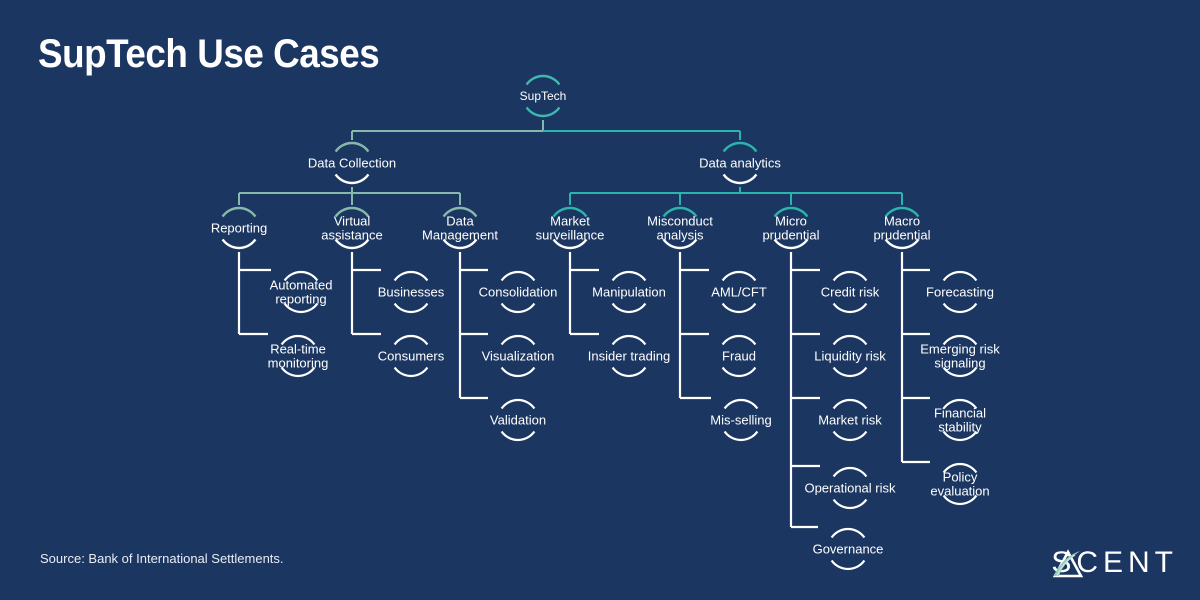 The image size is (1200, 600). Describe the element at coordinates (301, 292) in the screenshot. I see `leaf-label: Automated reporting` at that location.